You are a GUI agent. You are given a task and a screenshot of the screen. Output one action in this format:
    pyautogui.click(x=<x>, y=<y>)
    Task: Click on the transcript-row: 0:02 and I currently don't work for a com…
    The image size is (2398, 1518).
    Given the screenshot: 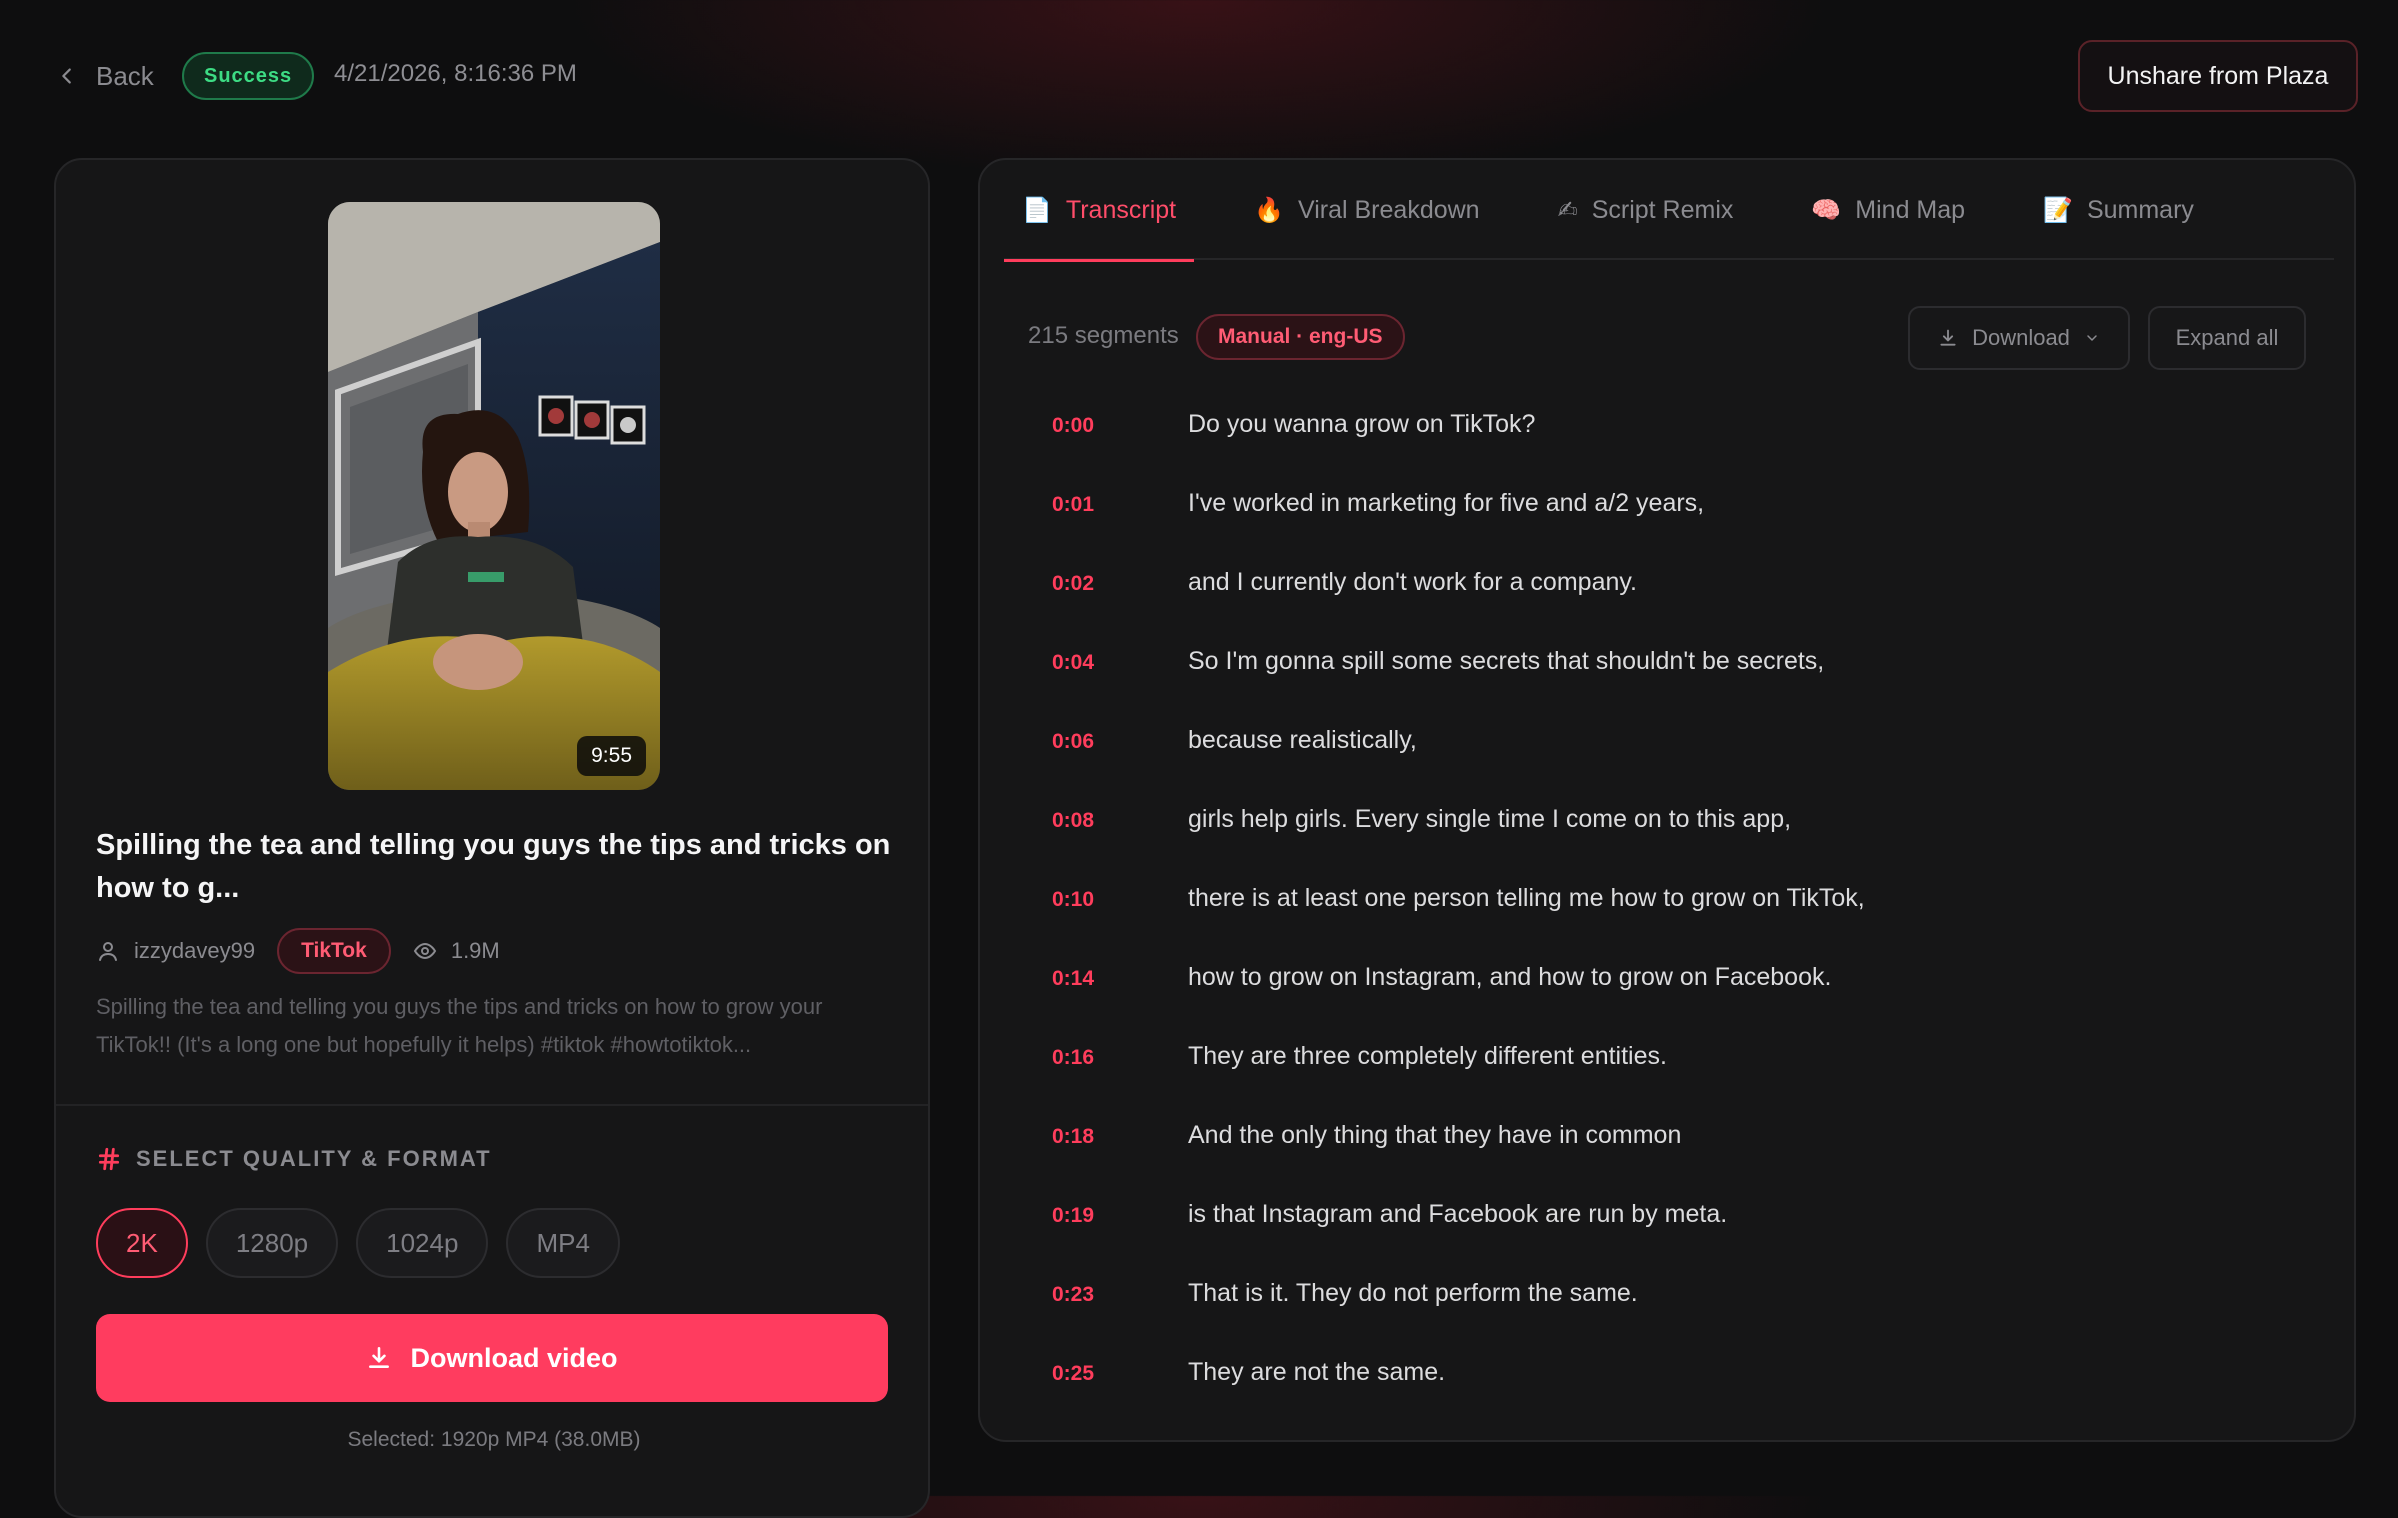 What is the action you would take?
    pyautogui.click(x=1682, y=607)
    